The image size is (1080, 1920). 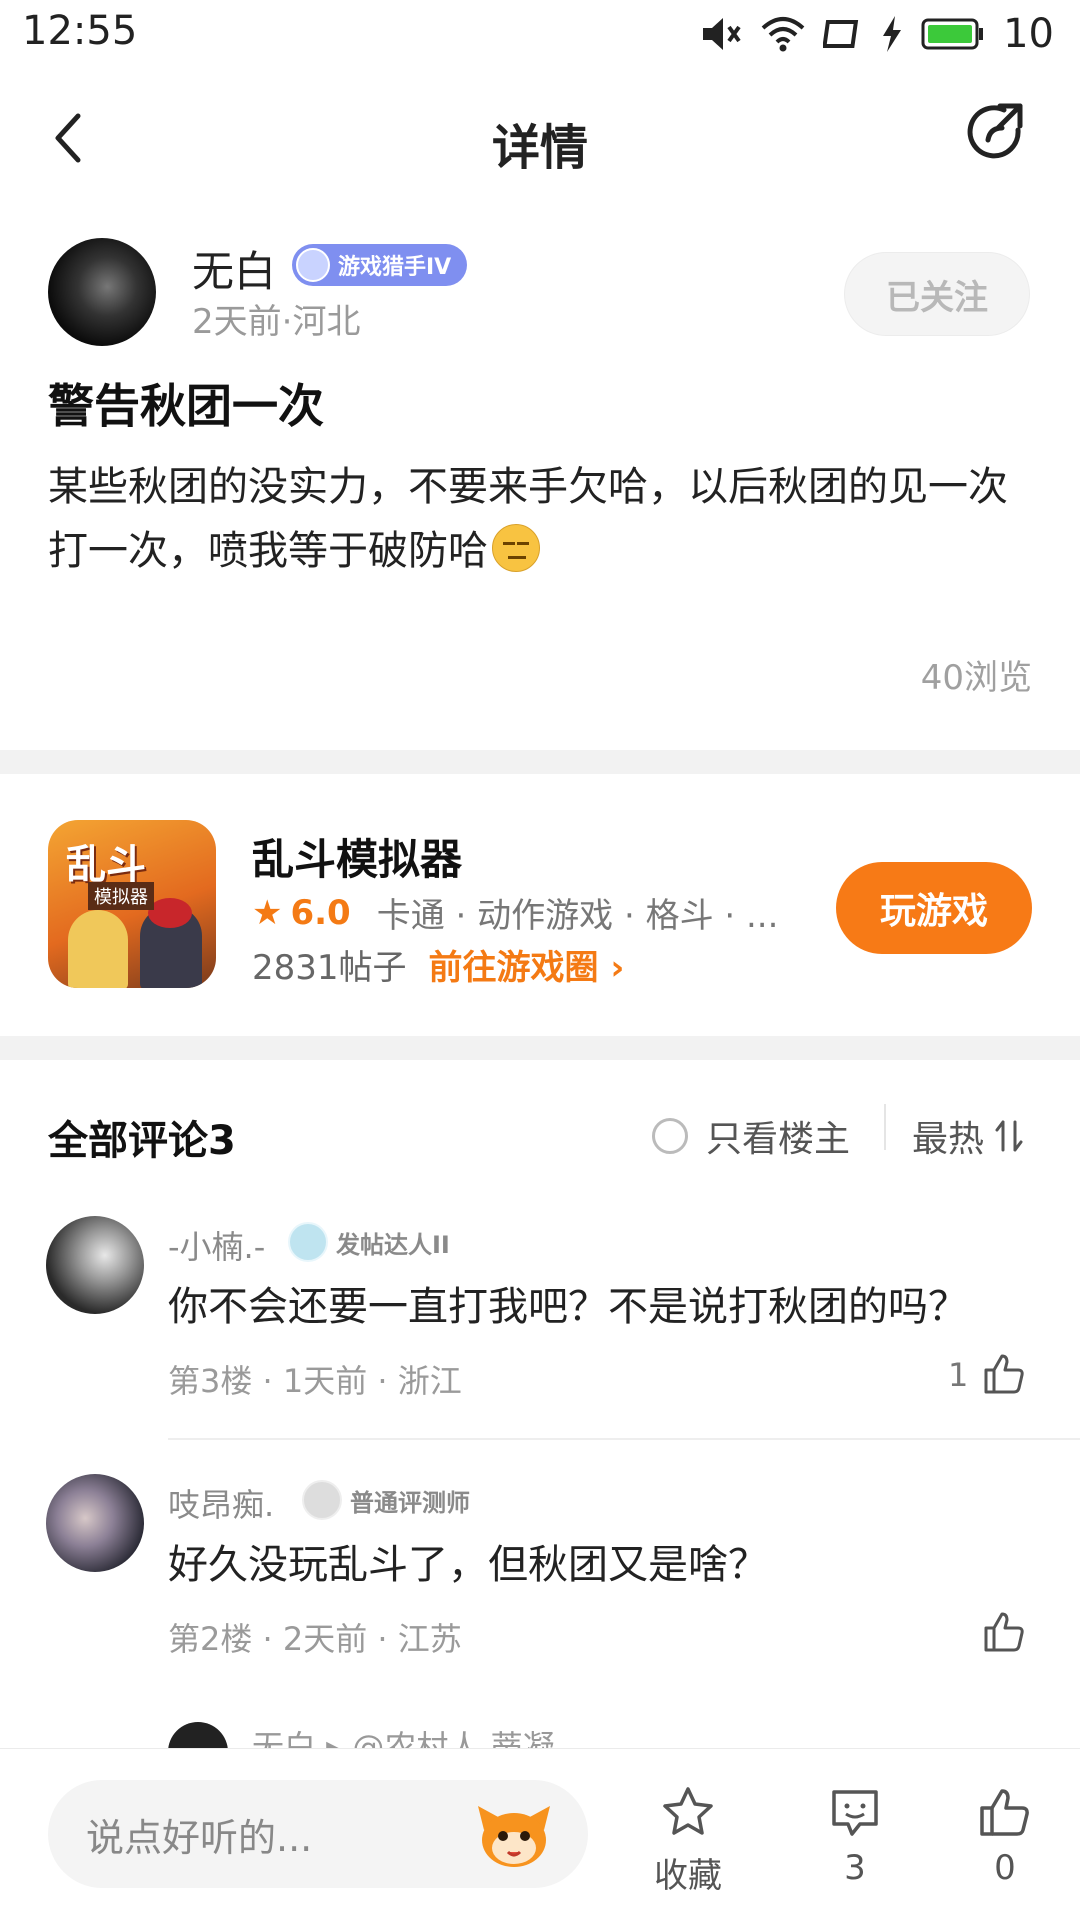 What do you see at coordinates (958, 1375) in the screenshot?
I see `comment-like-count: 1` at bounding box center [958, 1375].